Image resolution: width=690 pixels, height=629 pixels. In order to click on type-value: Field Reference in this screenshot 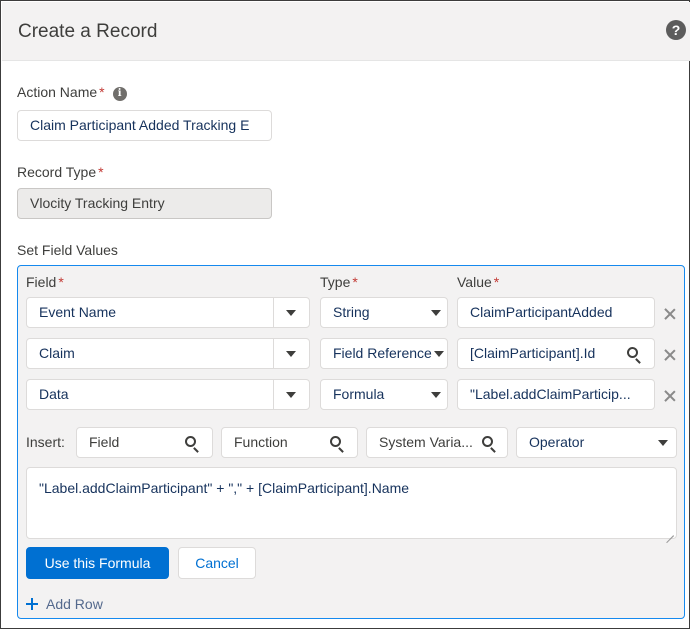, I will do `click(382, 353)`.